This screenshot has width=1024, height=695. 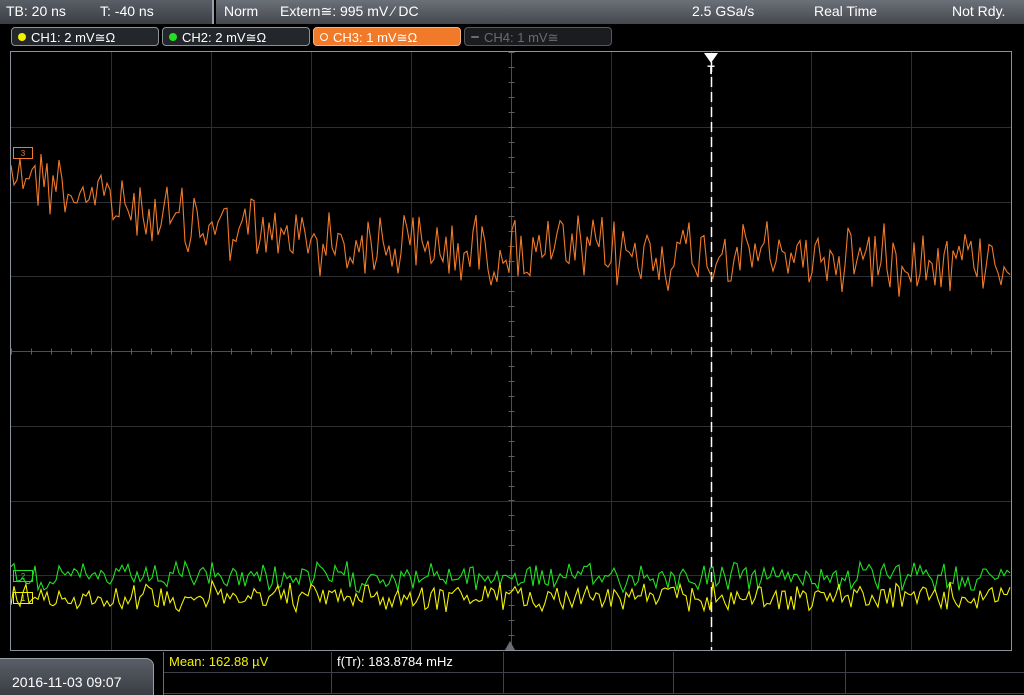 What do you see at coordinates (475, 36) in the screenshot?
I see `ch4-off-icon` at bounding box center [475, 36].